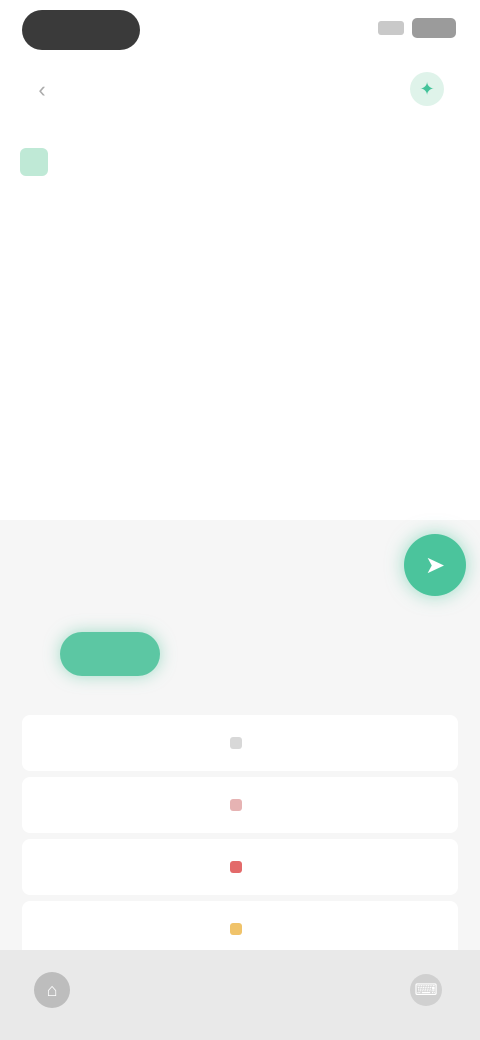  What do you see at coordinates (240, 162) in the screenshot?
I see `note-row` at bounding box center [240, 162].